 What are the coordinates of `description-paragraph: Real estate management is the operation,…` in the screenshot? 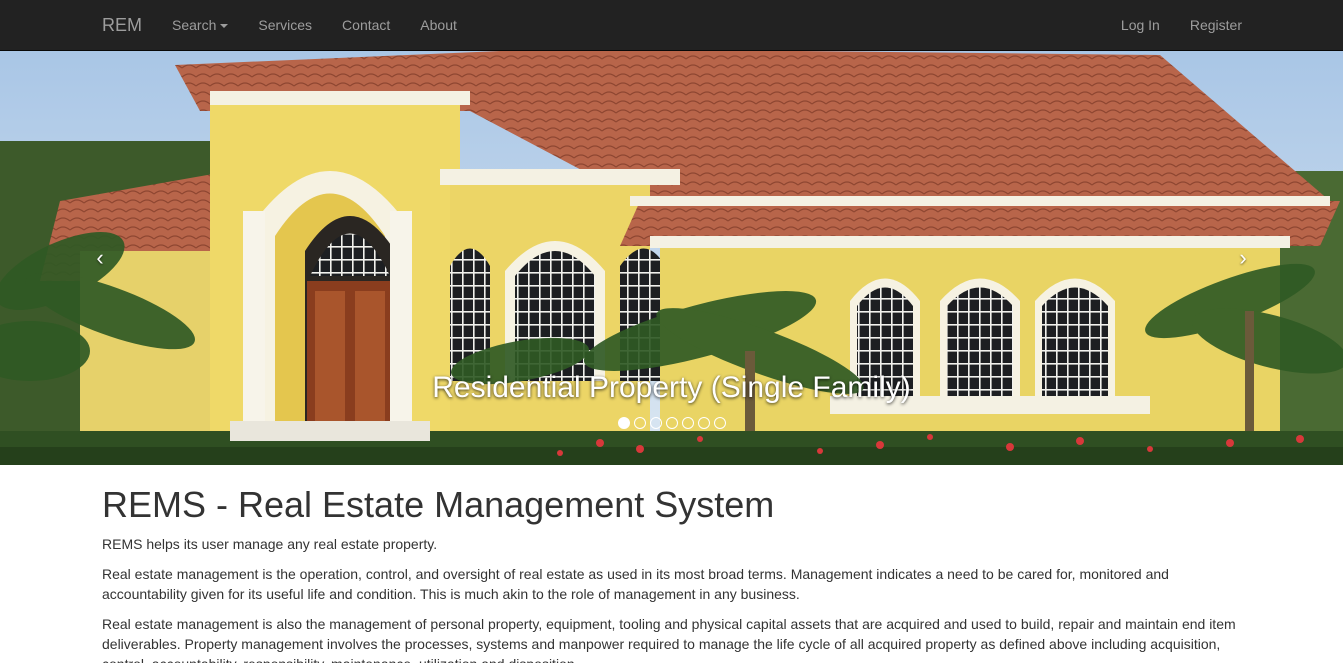 It's located at (635, 584).